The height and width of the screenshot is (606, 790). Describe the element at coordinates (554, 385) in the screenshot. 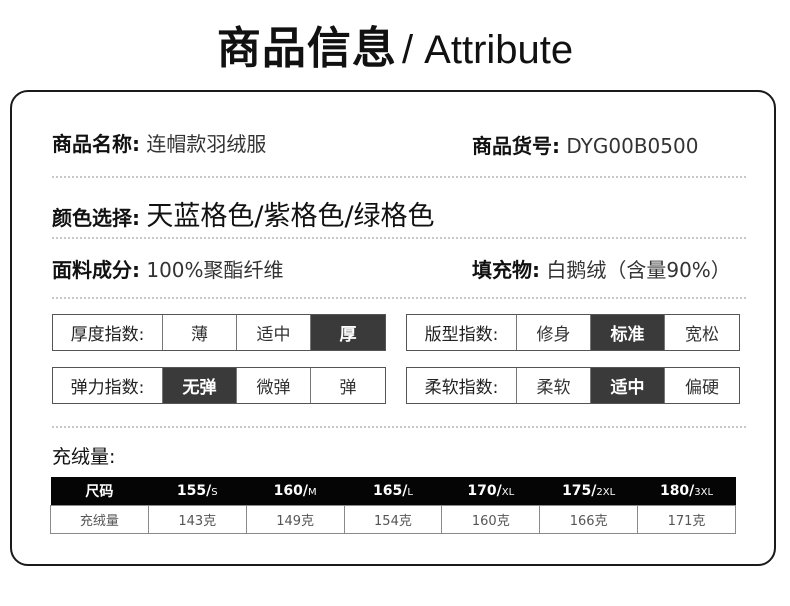

I see `index-option: 柔软` at that location.